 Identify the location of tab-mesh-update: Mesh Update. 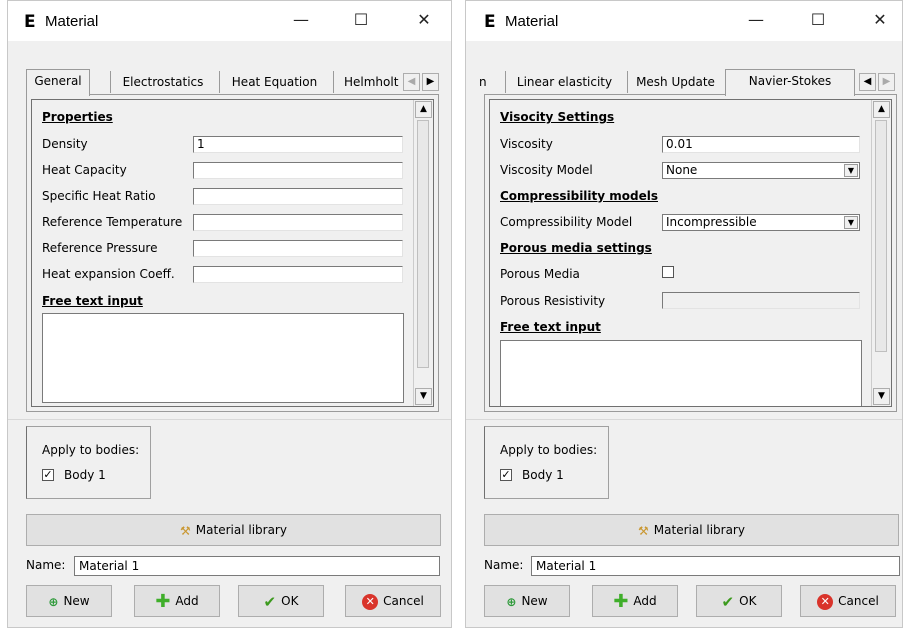
(675, 82).